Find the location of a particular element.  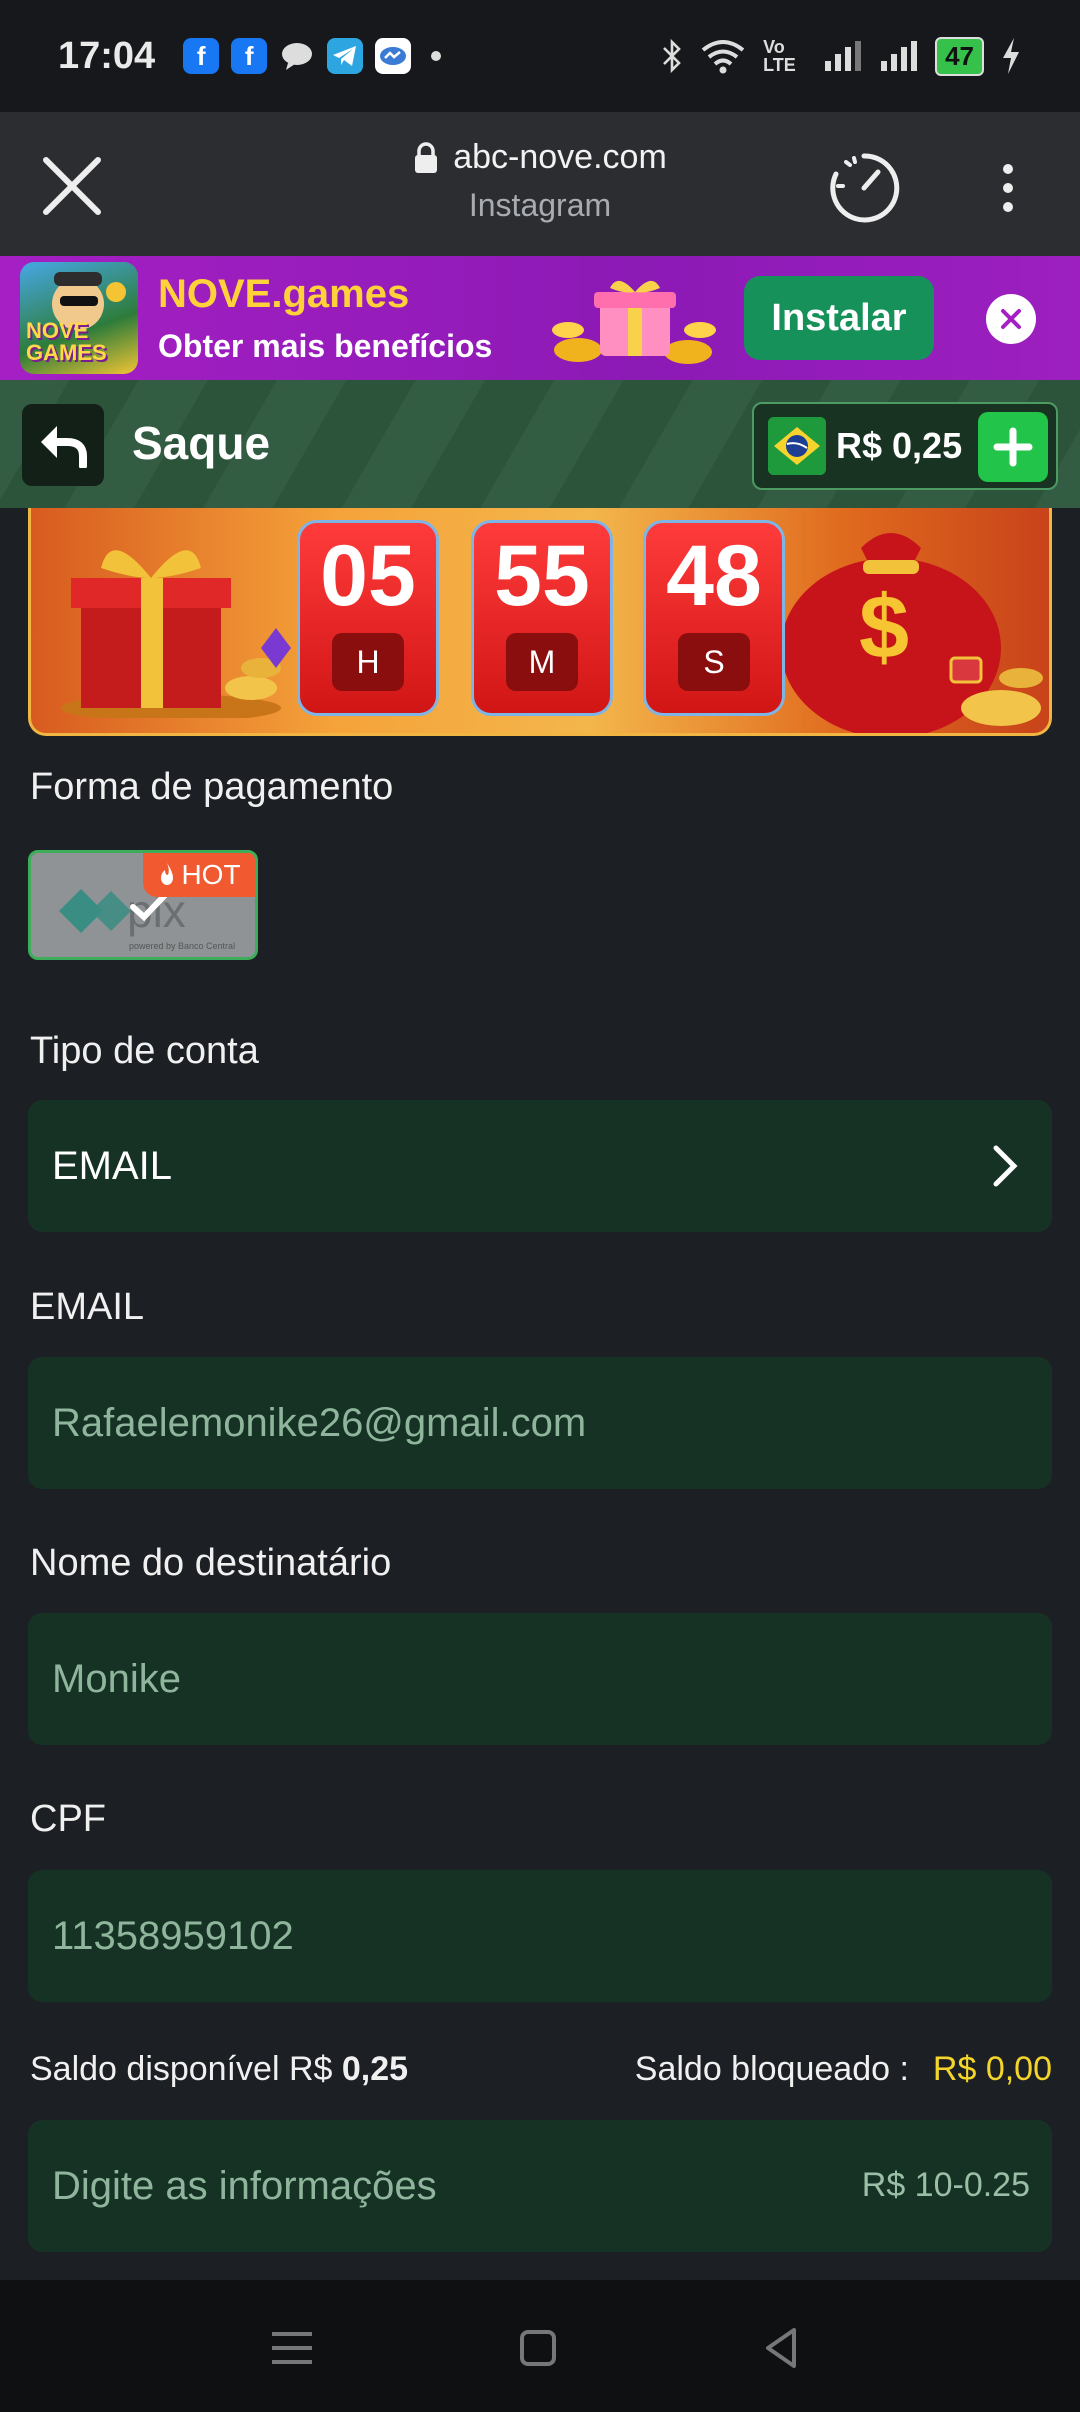

banner-title: NOVE.games is located at coordinates (284, 294).